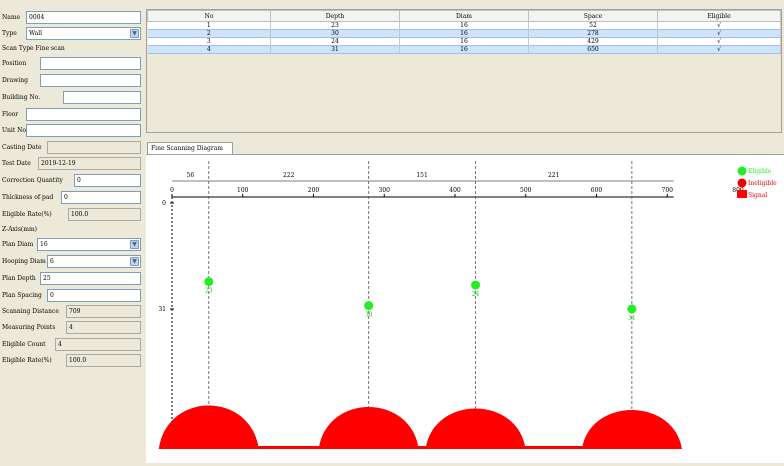  Describe the element at coordinates (14, 63) in the screenshot. I see `position-label: Position` at that location.